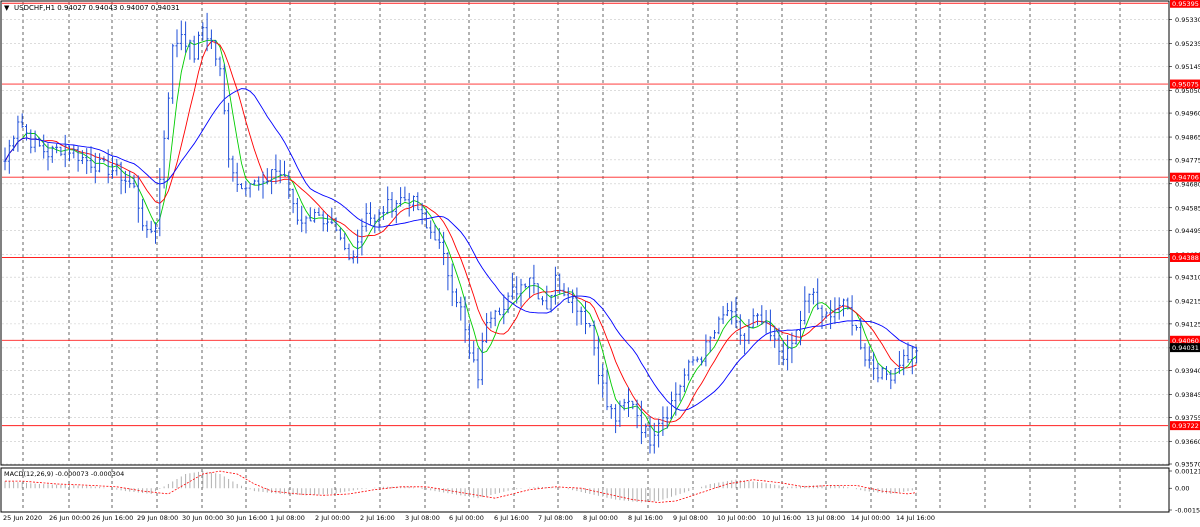  Describe the element at coordinates (690, 518) in the screenshot. I see `time-tick-label: 9 Jul 08:00` at that location.